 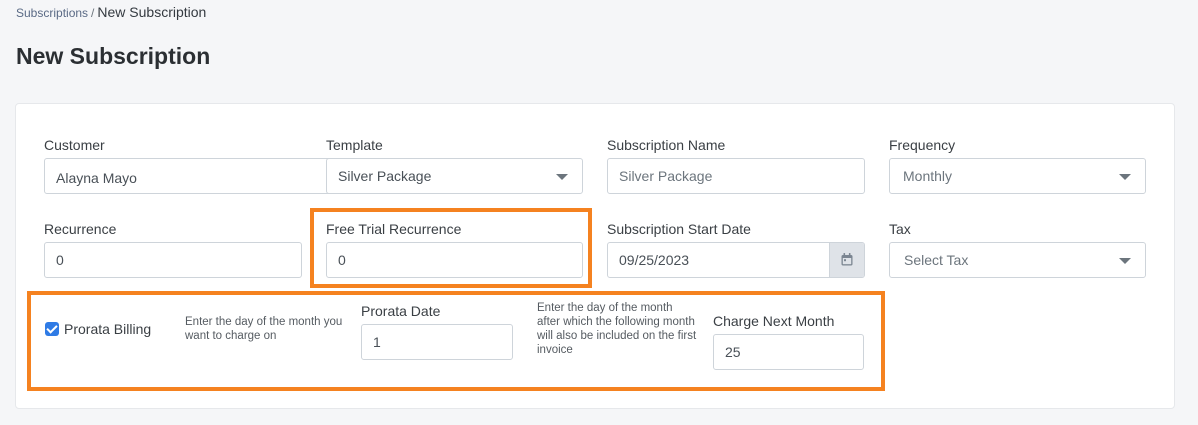 I want to click on page-title: New Subscription, so click(x=113, y=56).